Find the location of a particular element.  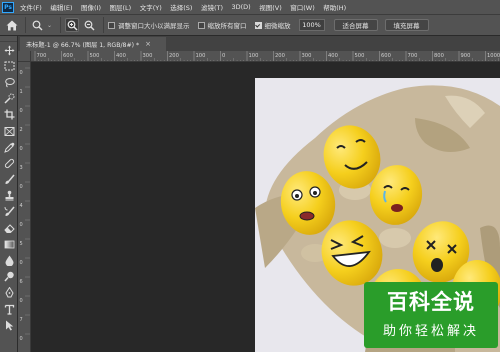

dodge-tool-icon is located at coordinates (9, 277).